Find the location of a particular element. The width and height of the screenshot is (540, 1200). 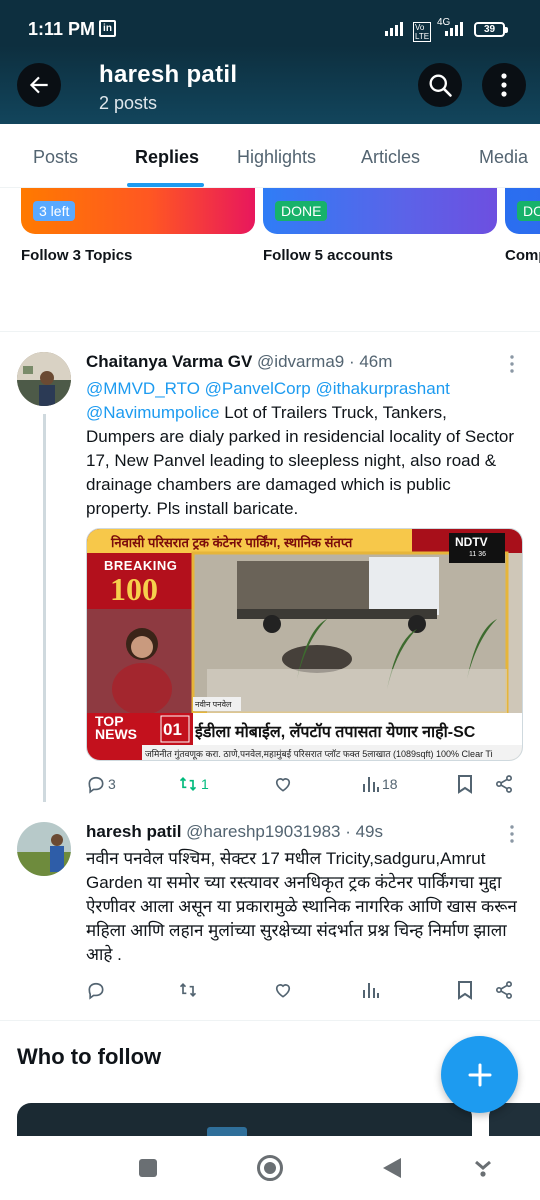

linkedin-notification-icon: in is located at coordinates (107, 28).